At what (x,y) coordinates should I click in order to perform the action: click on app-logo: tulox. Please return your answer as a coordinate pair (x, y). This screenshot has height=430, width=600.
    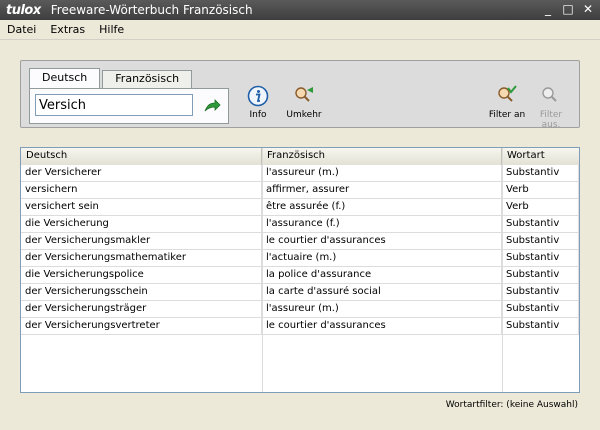
    Looking at the image, I should click on (23, 10).